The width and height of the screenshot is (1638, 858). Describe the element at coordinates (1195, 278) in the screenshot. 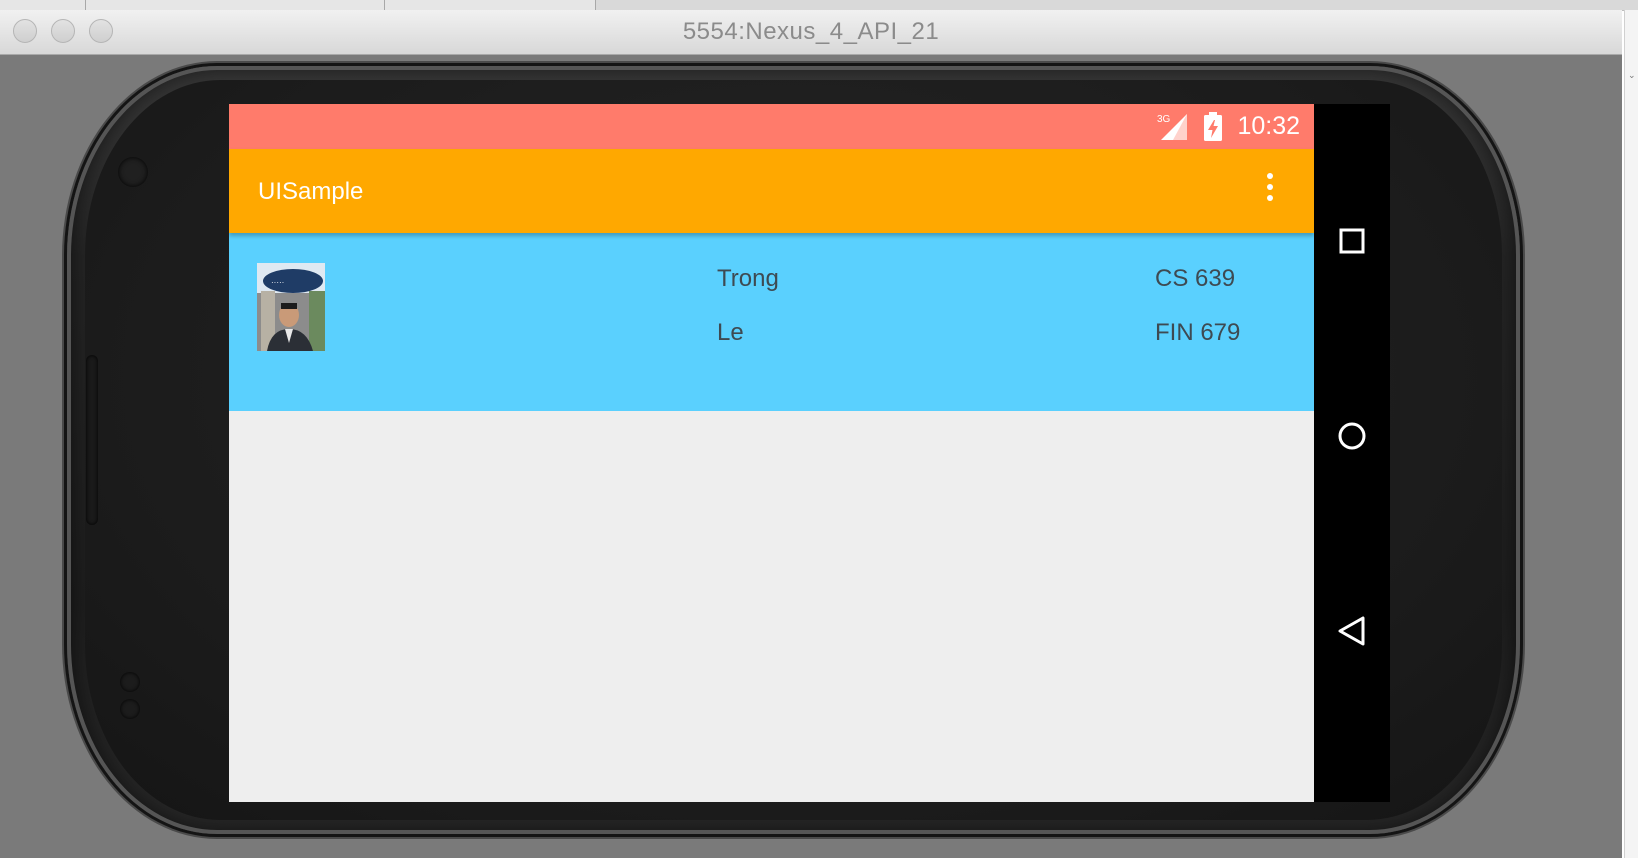

I see `course-1-text: CS 639` at that location.